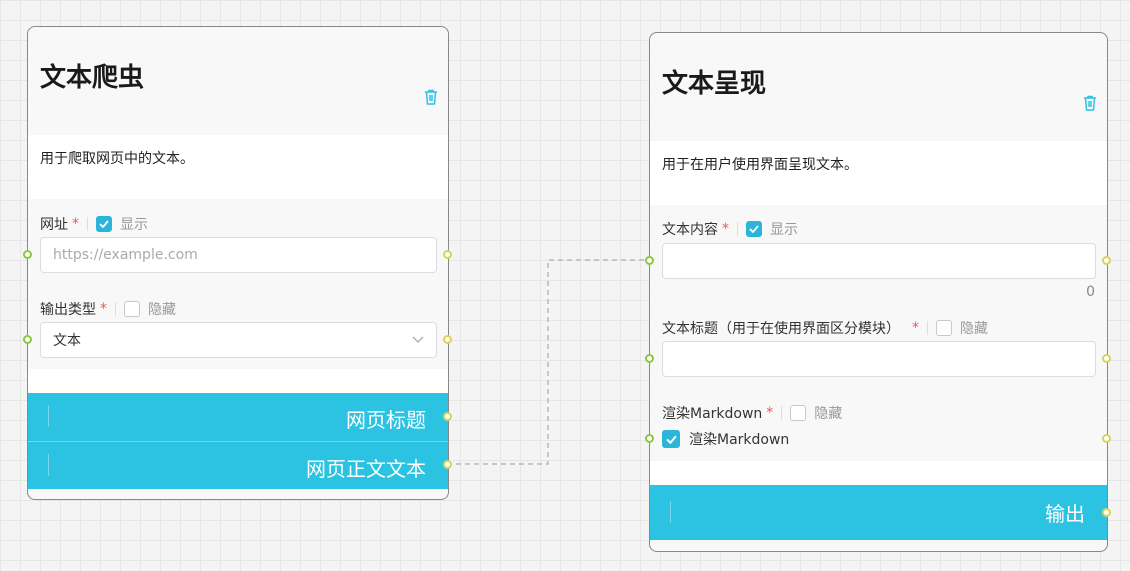 The image size is (1130, 571). Describe the element at coordinates (92, 78) in the screenshot. I see `node-title: 文本爬虫` at that location.